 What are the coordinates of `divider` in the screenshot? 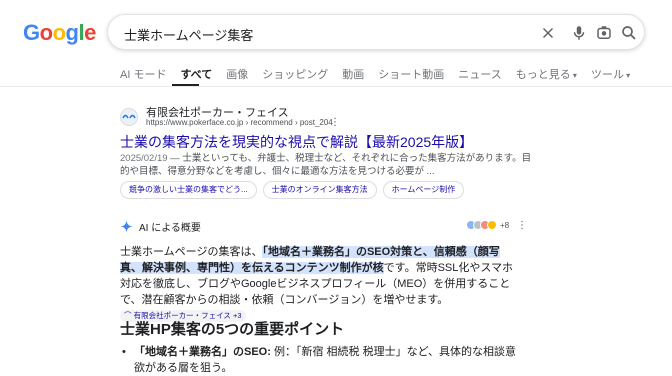 It's located at (336, 86).